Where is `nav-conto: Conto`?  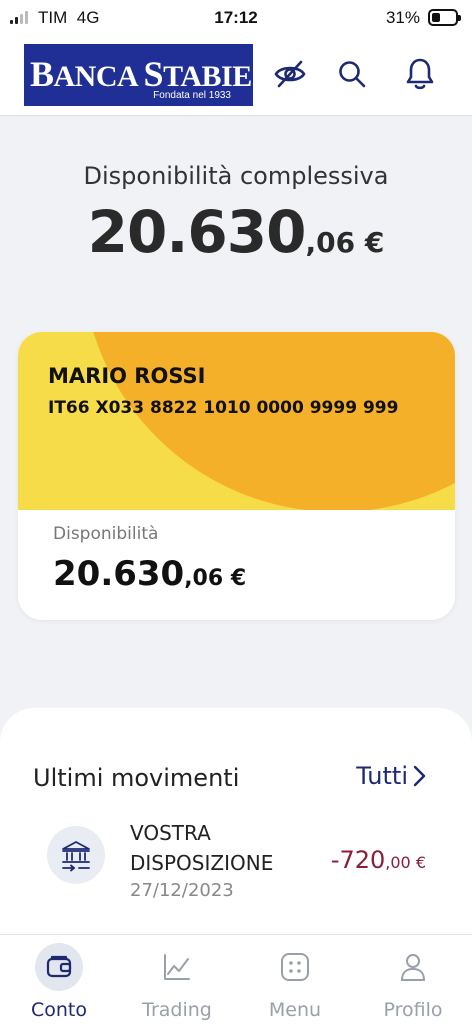 nav-conto: Conto is located at coordinates (59, 979).